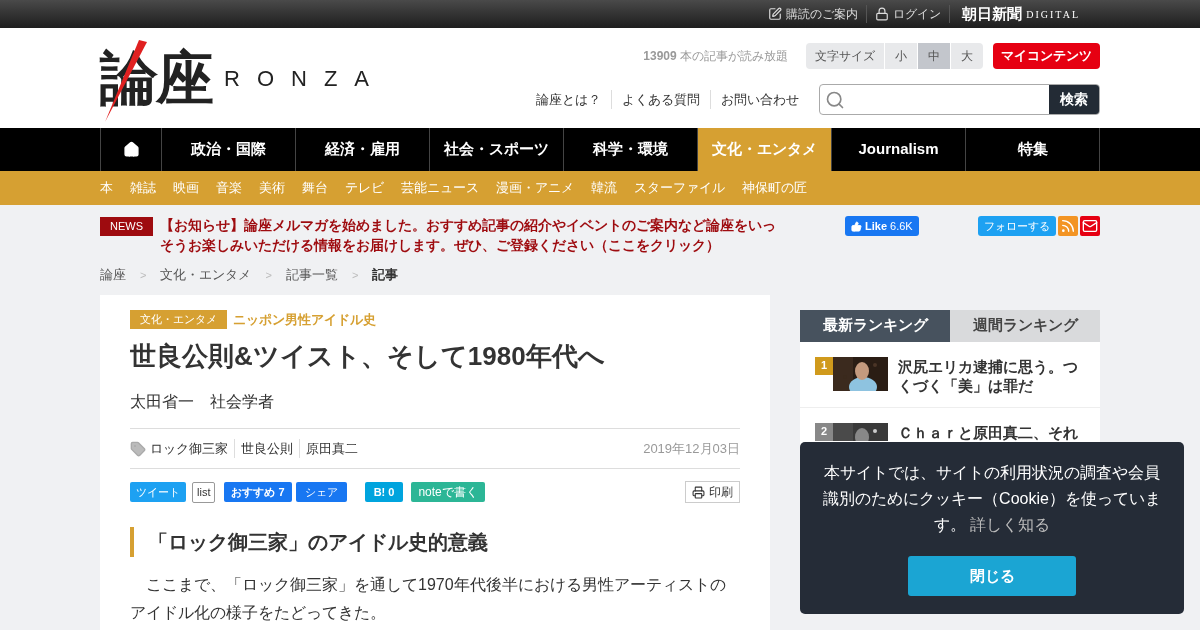  Describe the element at coordinates (385, 275) in the screenshot. I see `breadcrumb-link: 記事` at that location.